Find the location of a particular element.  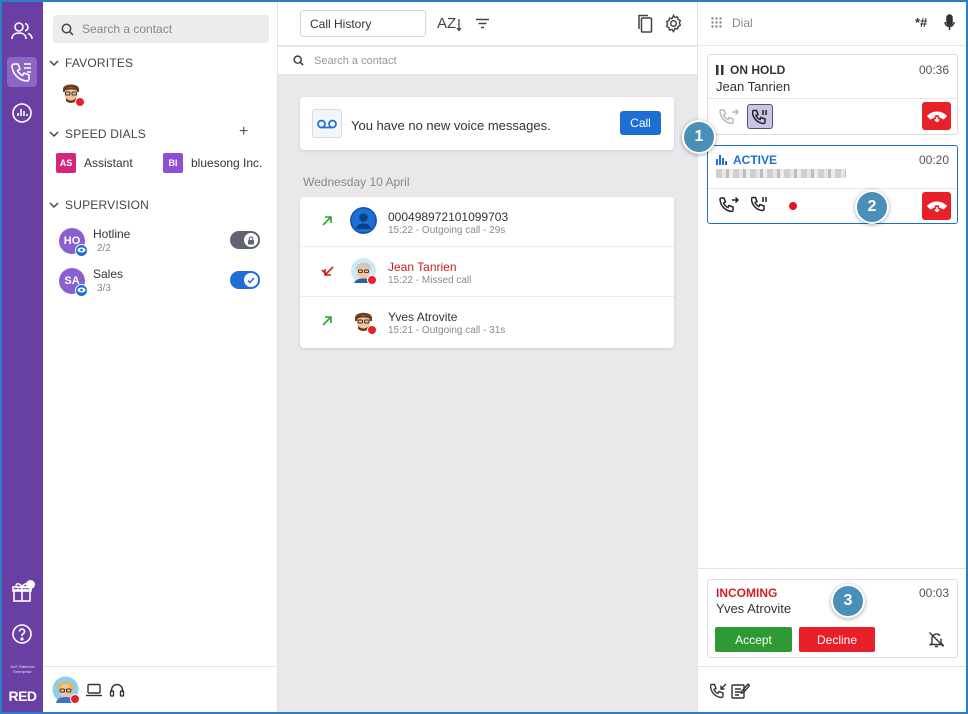

supervision-group-hotline: HO Hotline 2/2 is located at coordinates (95, 242).